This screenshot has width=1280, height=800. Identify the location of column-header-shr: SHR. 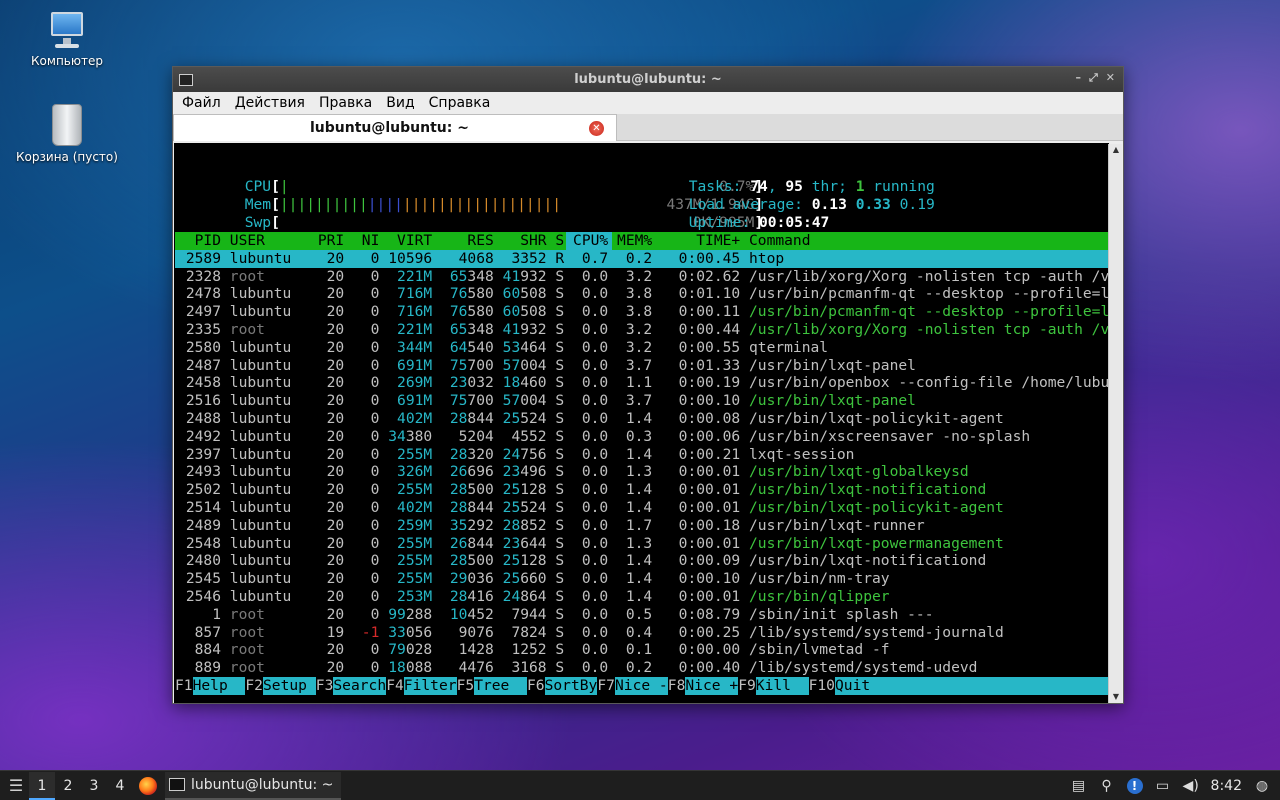
(520, 241).